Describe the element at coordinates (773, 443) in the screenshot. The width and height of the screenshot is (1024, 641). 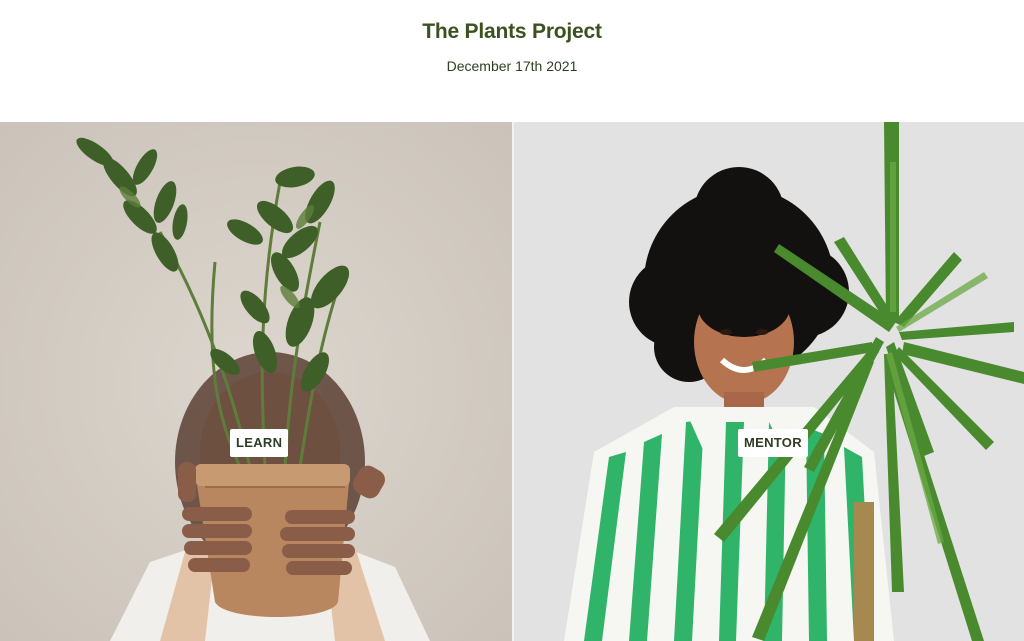
I see `mentor-button: MENTOR` at that location.